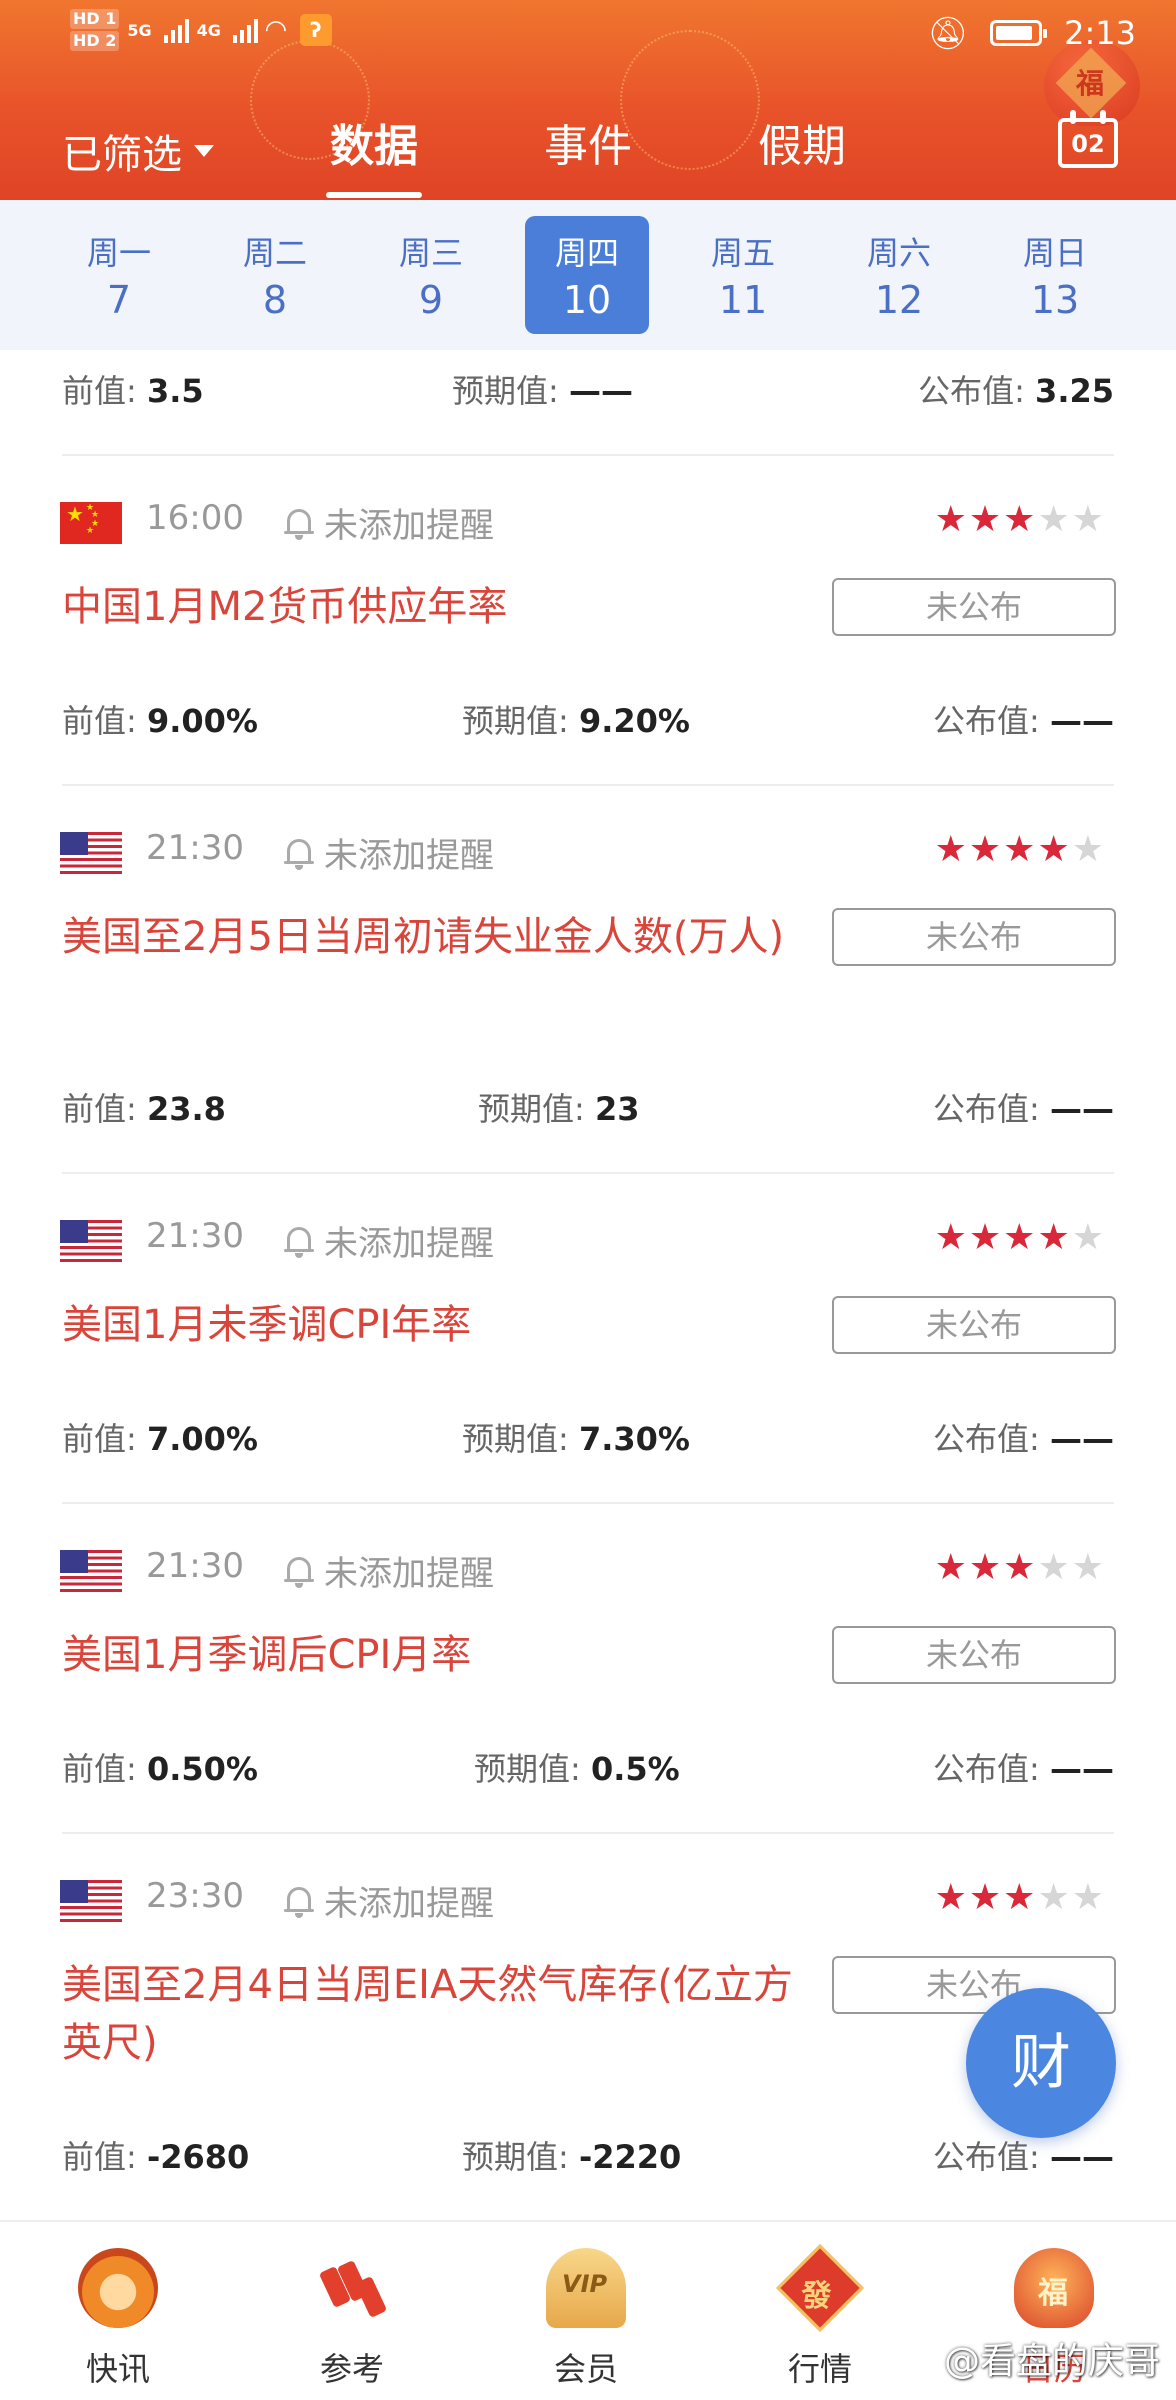 Image resolution: width=1176 pixels, height=2400 pixels. I want to click on event-title: 美国至2月4日当周EIA天然气库存(亿立方英尺), so click(427, 2014).